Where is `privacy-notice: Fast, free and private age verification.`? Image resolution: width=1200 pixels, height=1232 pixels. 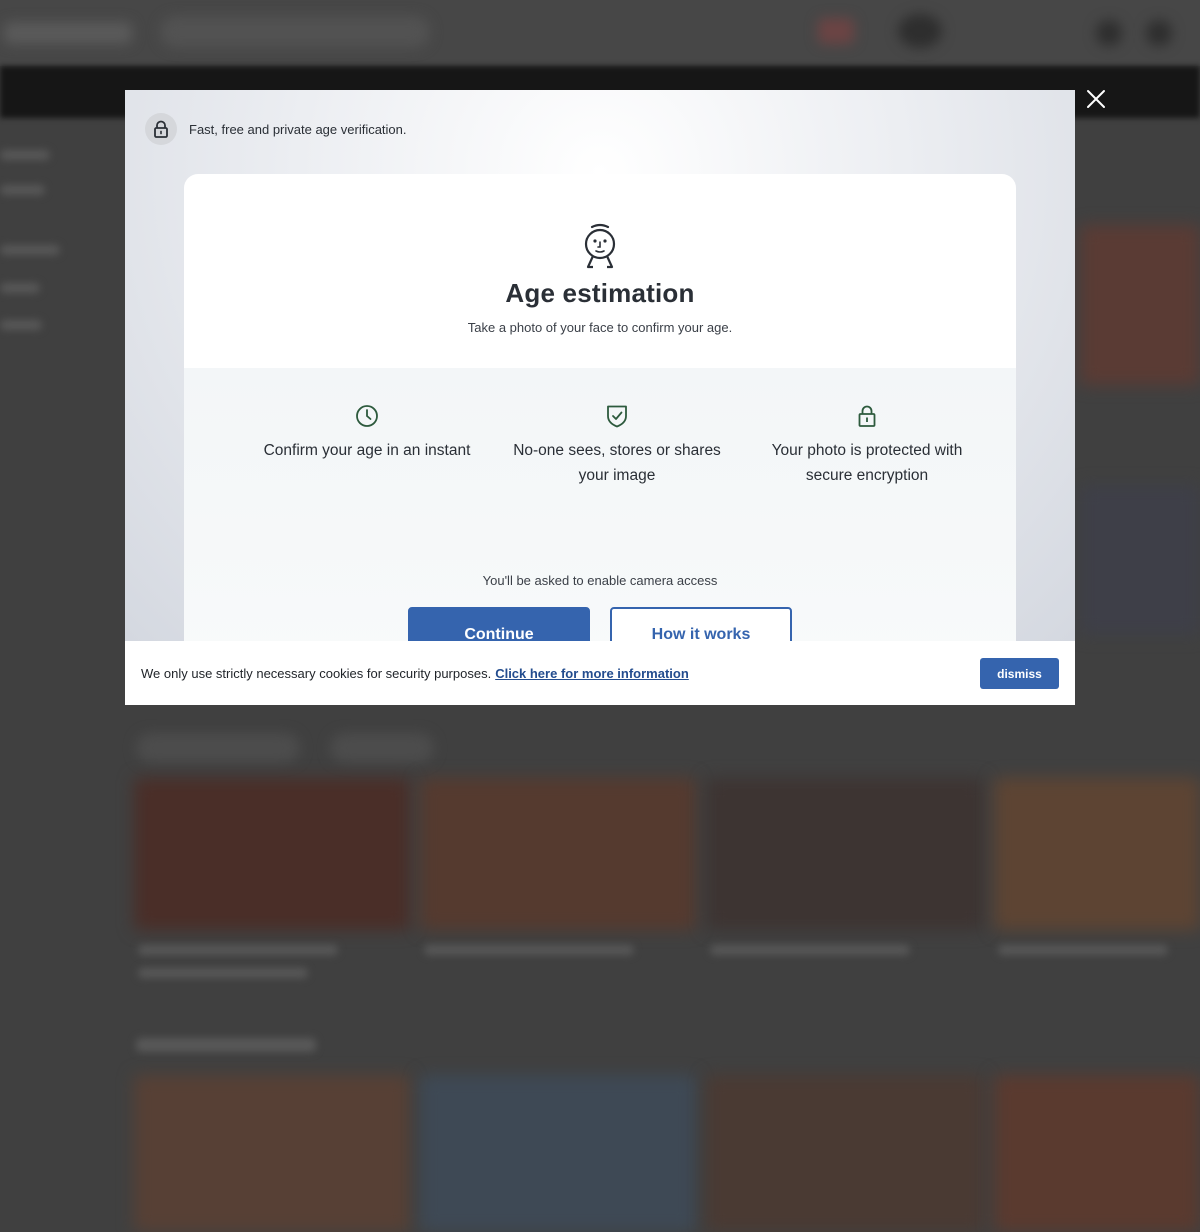
privacy-notice: Fast, free and private age verification. is located at coordinates (276, 129).